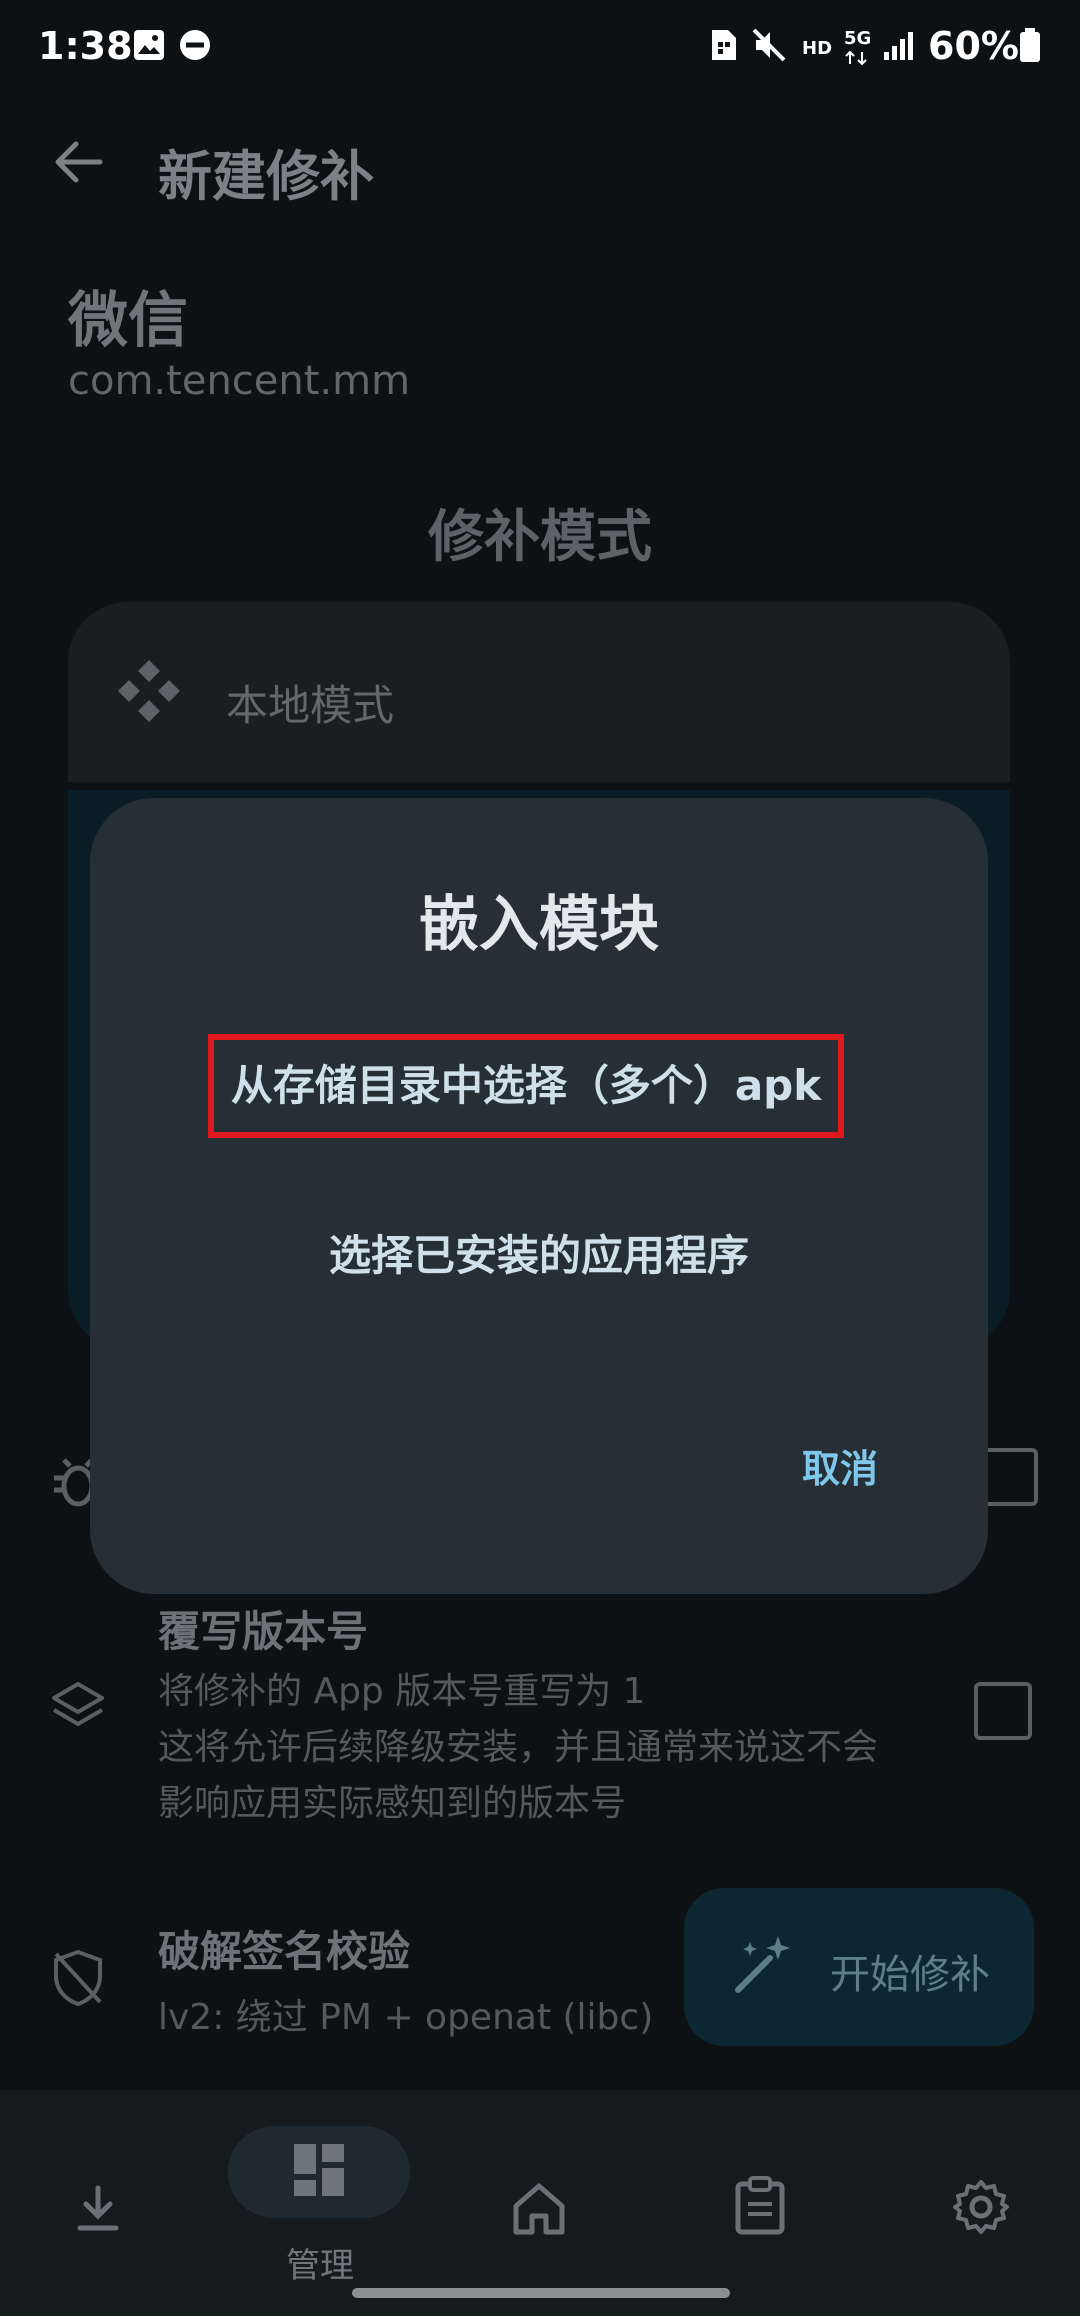 The image size is (1080, 2316). What do you see at coordinates (910, 1975) in the screenshot?
I see `start-patch-label: 开始修补` at bounding box center [910, 1975].